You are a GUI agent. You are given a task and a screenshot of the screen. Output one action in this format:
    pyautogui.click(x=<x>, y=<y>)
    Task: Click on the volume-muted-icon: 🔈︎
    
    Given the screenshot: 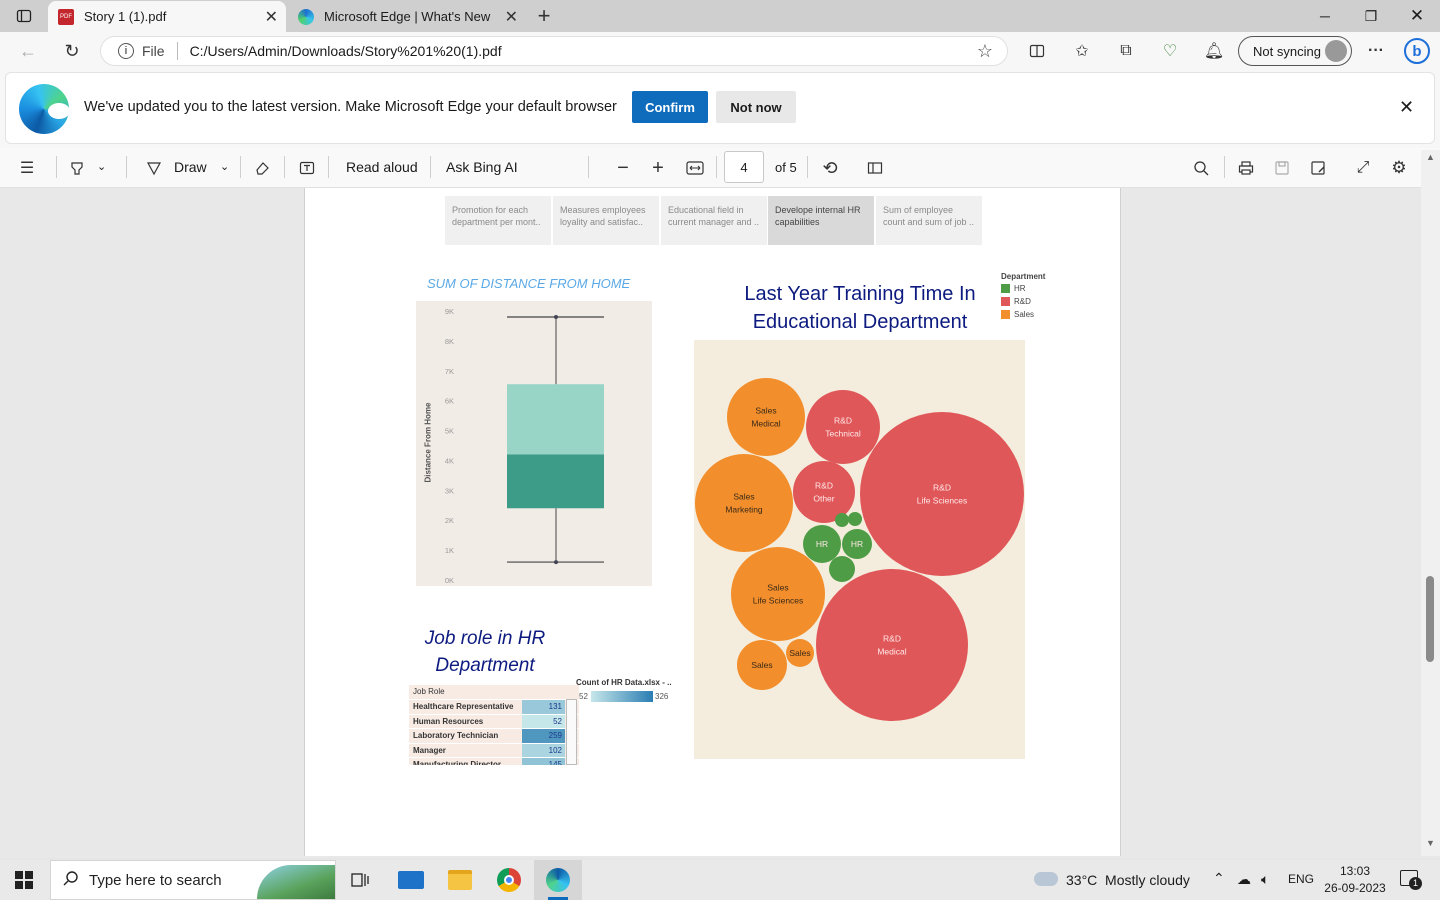 What is the action you would take?
    pyautogui.click(x=1265, y=879)
    